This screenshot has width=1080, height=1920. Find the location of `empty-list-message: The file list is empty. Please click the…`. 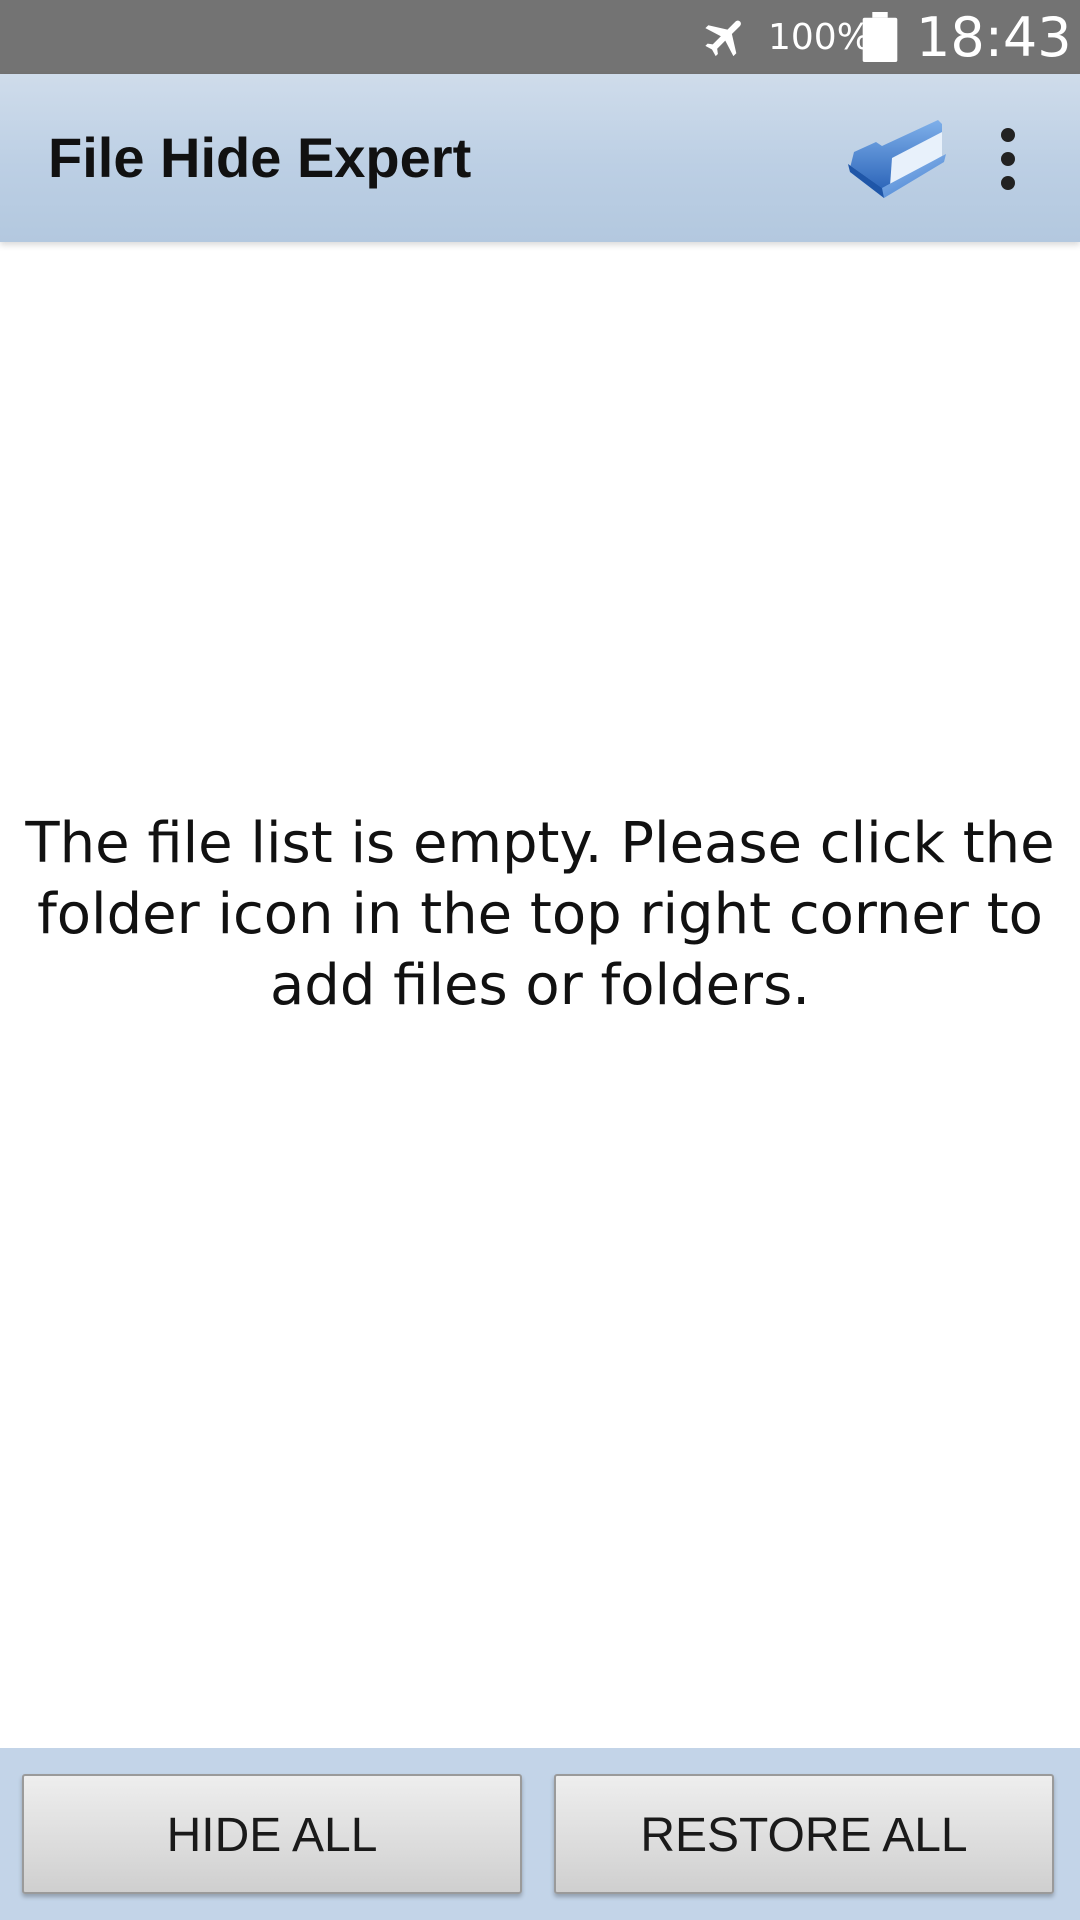

empty-list-message: The file list is empty. Please click the… is located at coordinates (540, 914).